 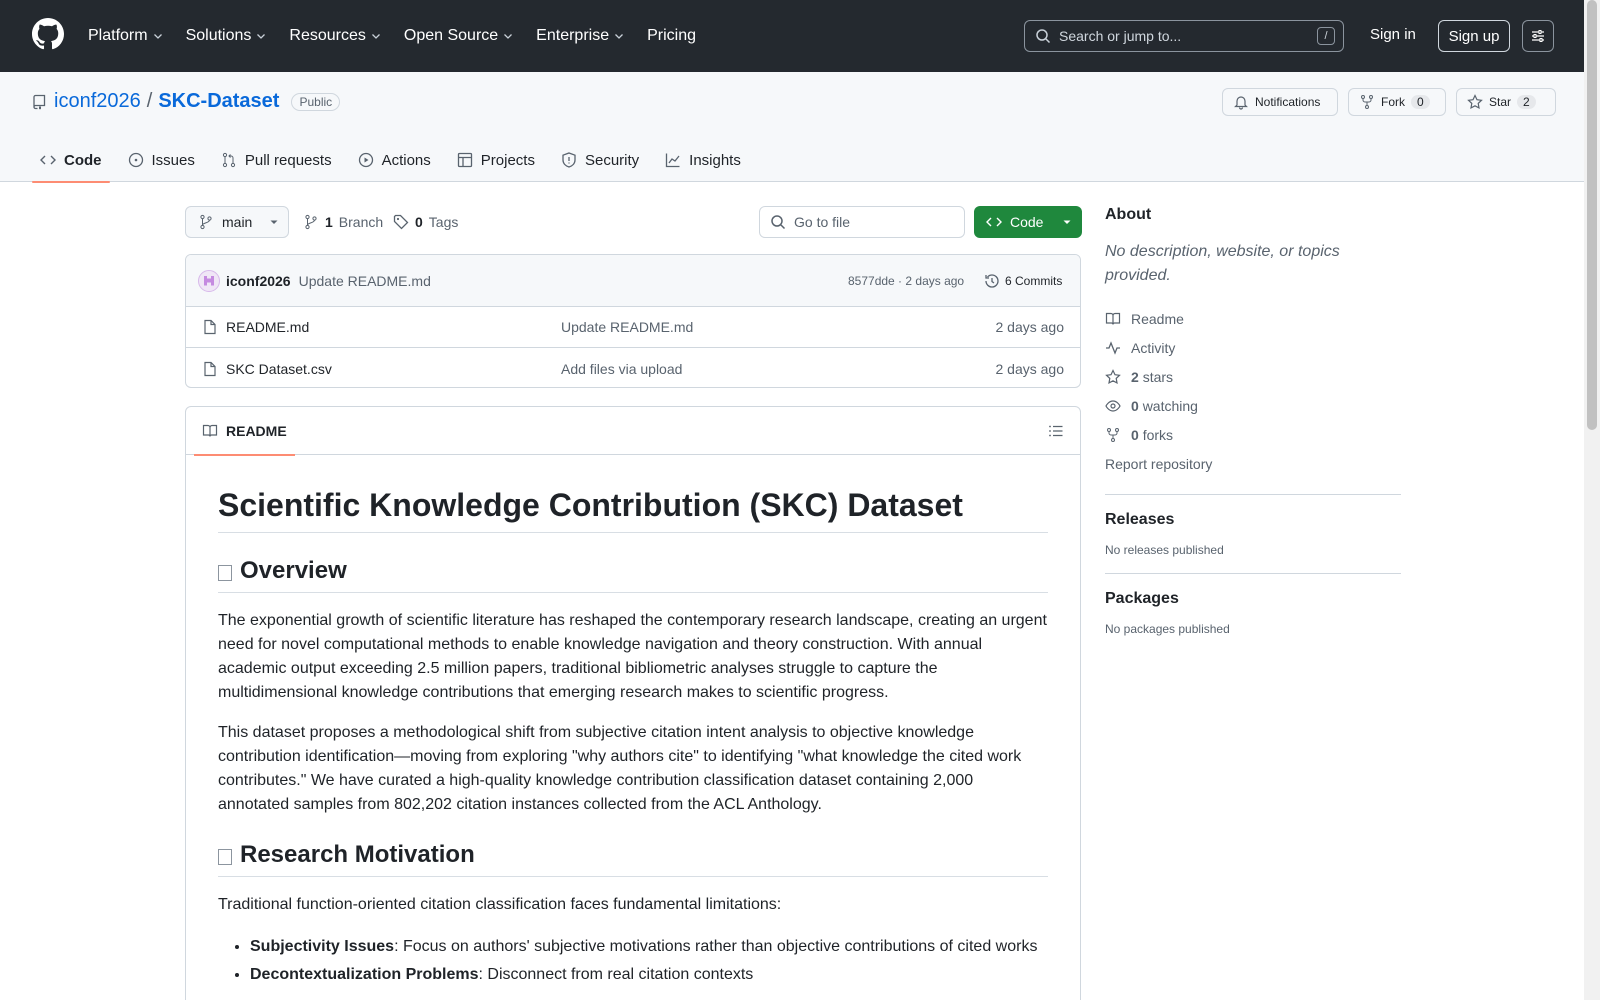 What do you see at coordinates (71, 160) in the screenshot?
I see `tab-code: Code` at bounding box center [71, 160].